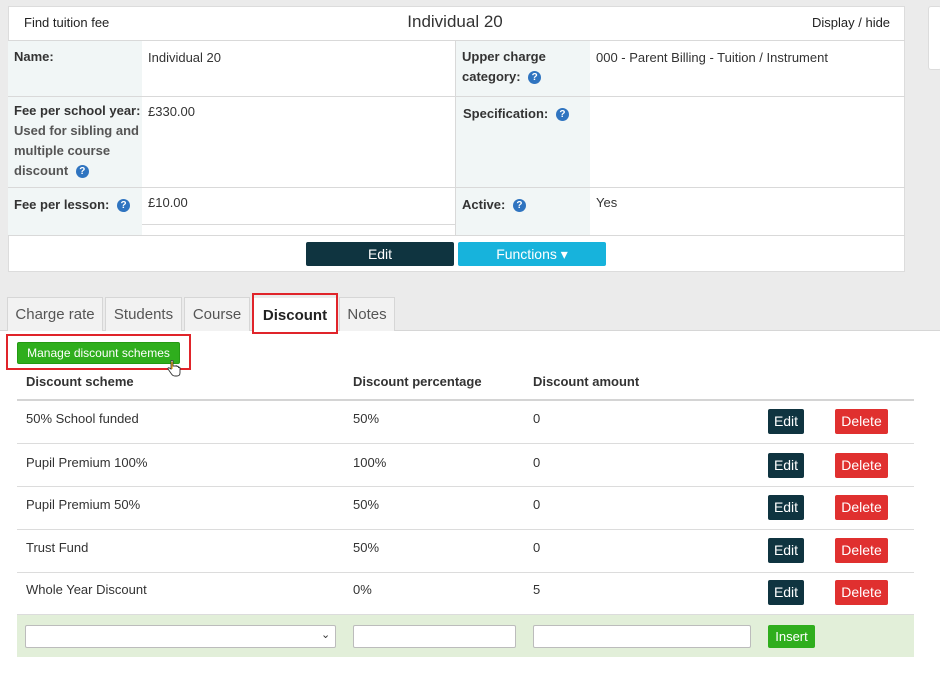 The image size is (940, 692). What do you see at coordinates (370, 462) in the screenshot?
I see `row-percentage: 100%` at bounding box center [370, 462].